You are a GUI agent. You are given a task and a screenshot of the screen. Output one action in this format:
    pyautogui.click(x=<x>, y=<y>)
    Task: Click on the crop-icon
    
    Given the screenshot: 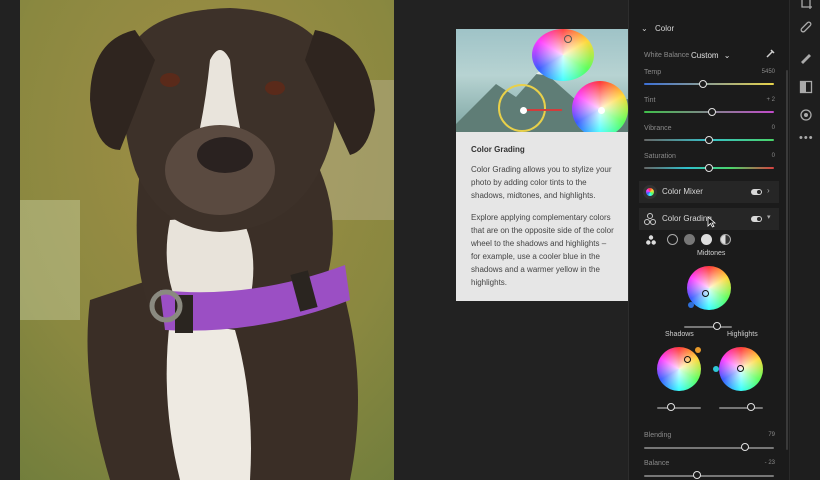 What is the action you would take?
    pyautogui.click(x=806, y=5)
    